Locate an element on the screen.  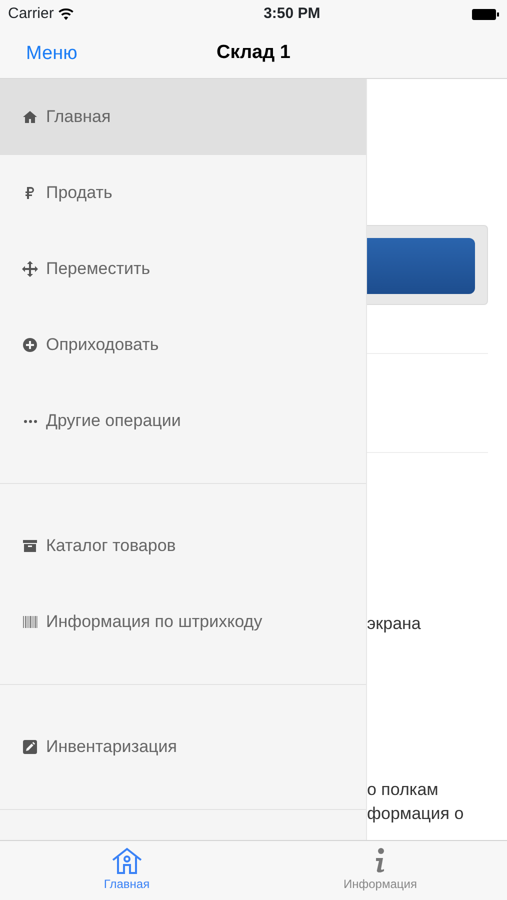
ellipsis-icon is located at coordinates (30, 421).